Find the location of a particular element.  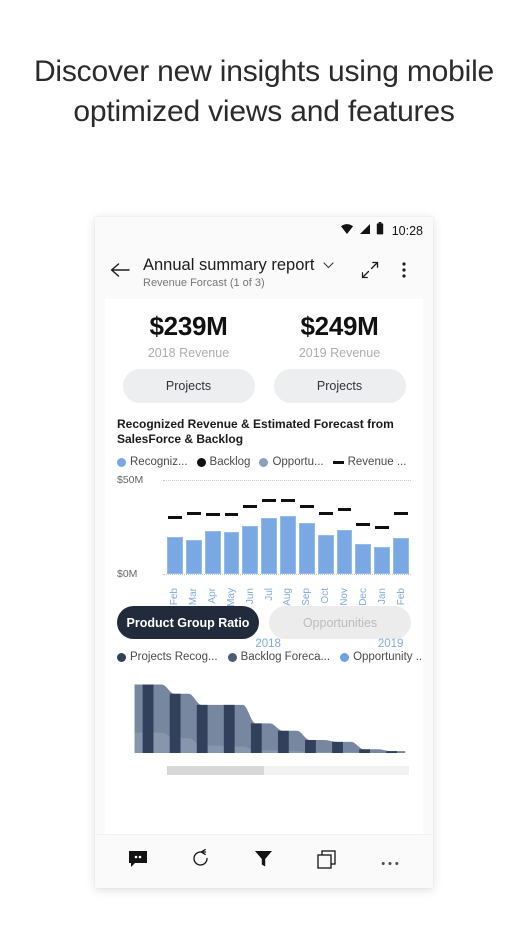

x-axis-tick-label: Aug is located at coordinates (288, 597).